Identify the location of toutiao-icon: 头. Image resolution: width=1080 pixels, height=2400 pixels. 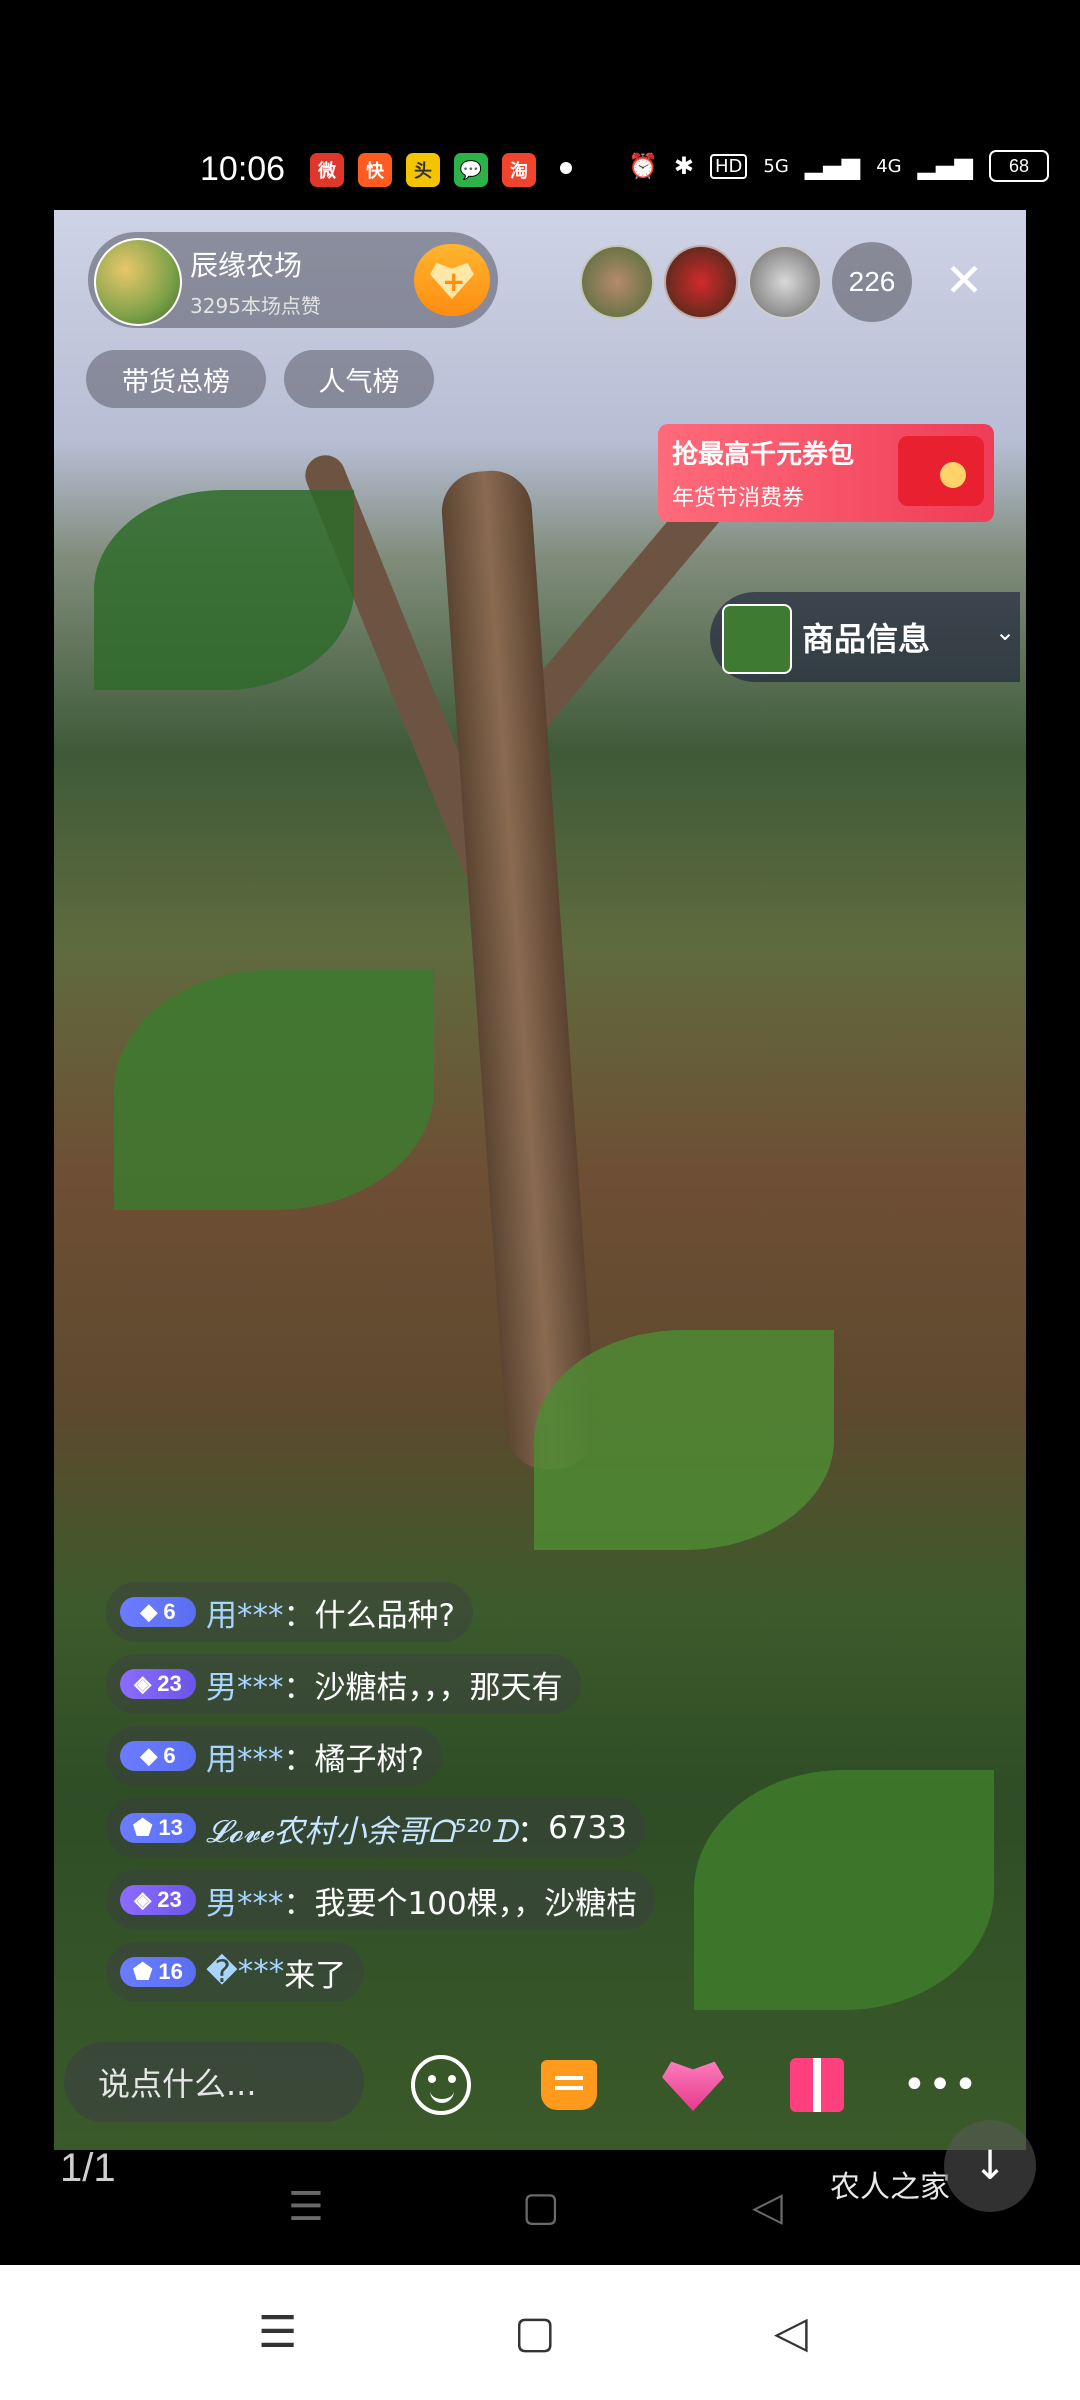
(423, 170).